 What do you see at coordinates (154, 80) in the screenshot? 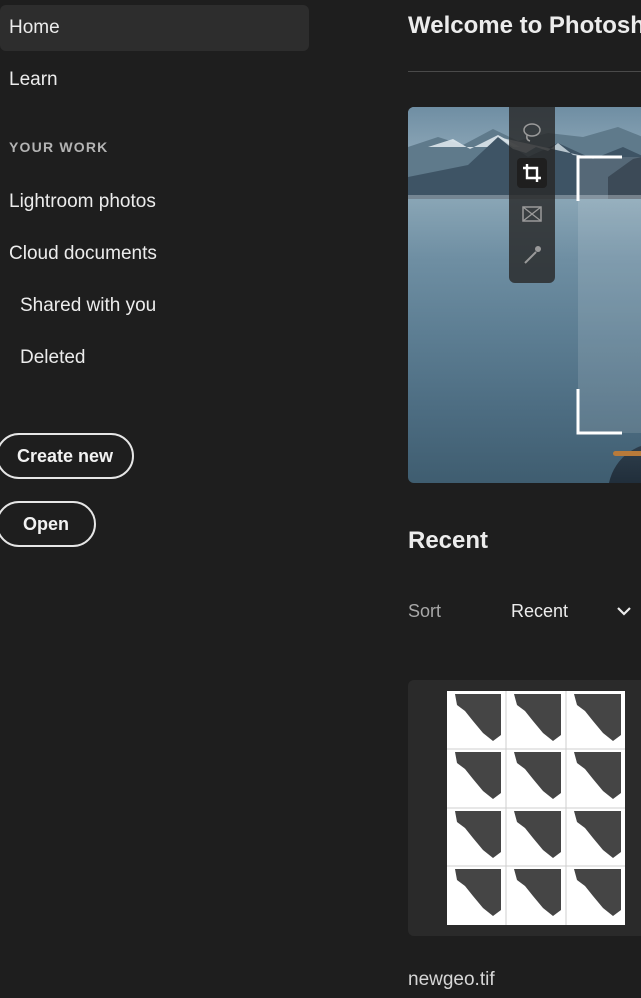
I see `nav-item-learn: Learn` at bounding box center [154, 80].